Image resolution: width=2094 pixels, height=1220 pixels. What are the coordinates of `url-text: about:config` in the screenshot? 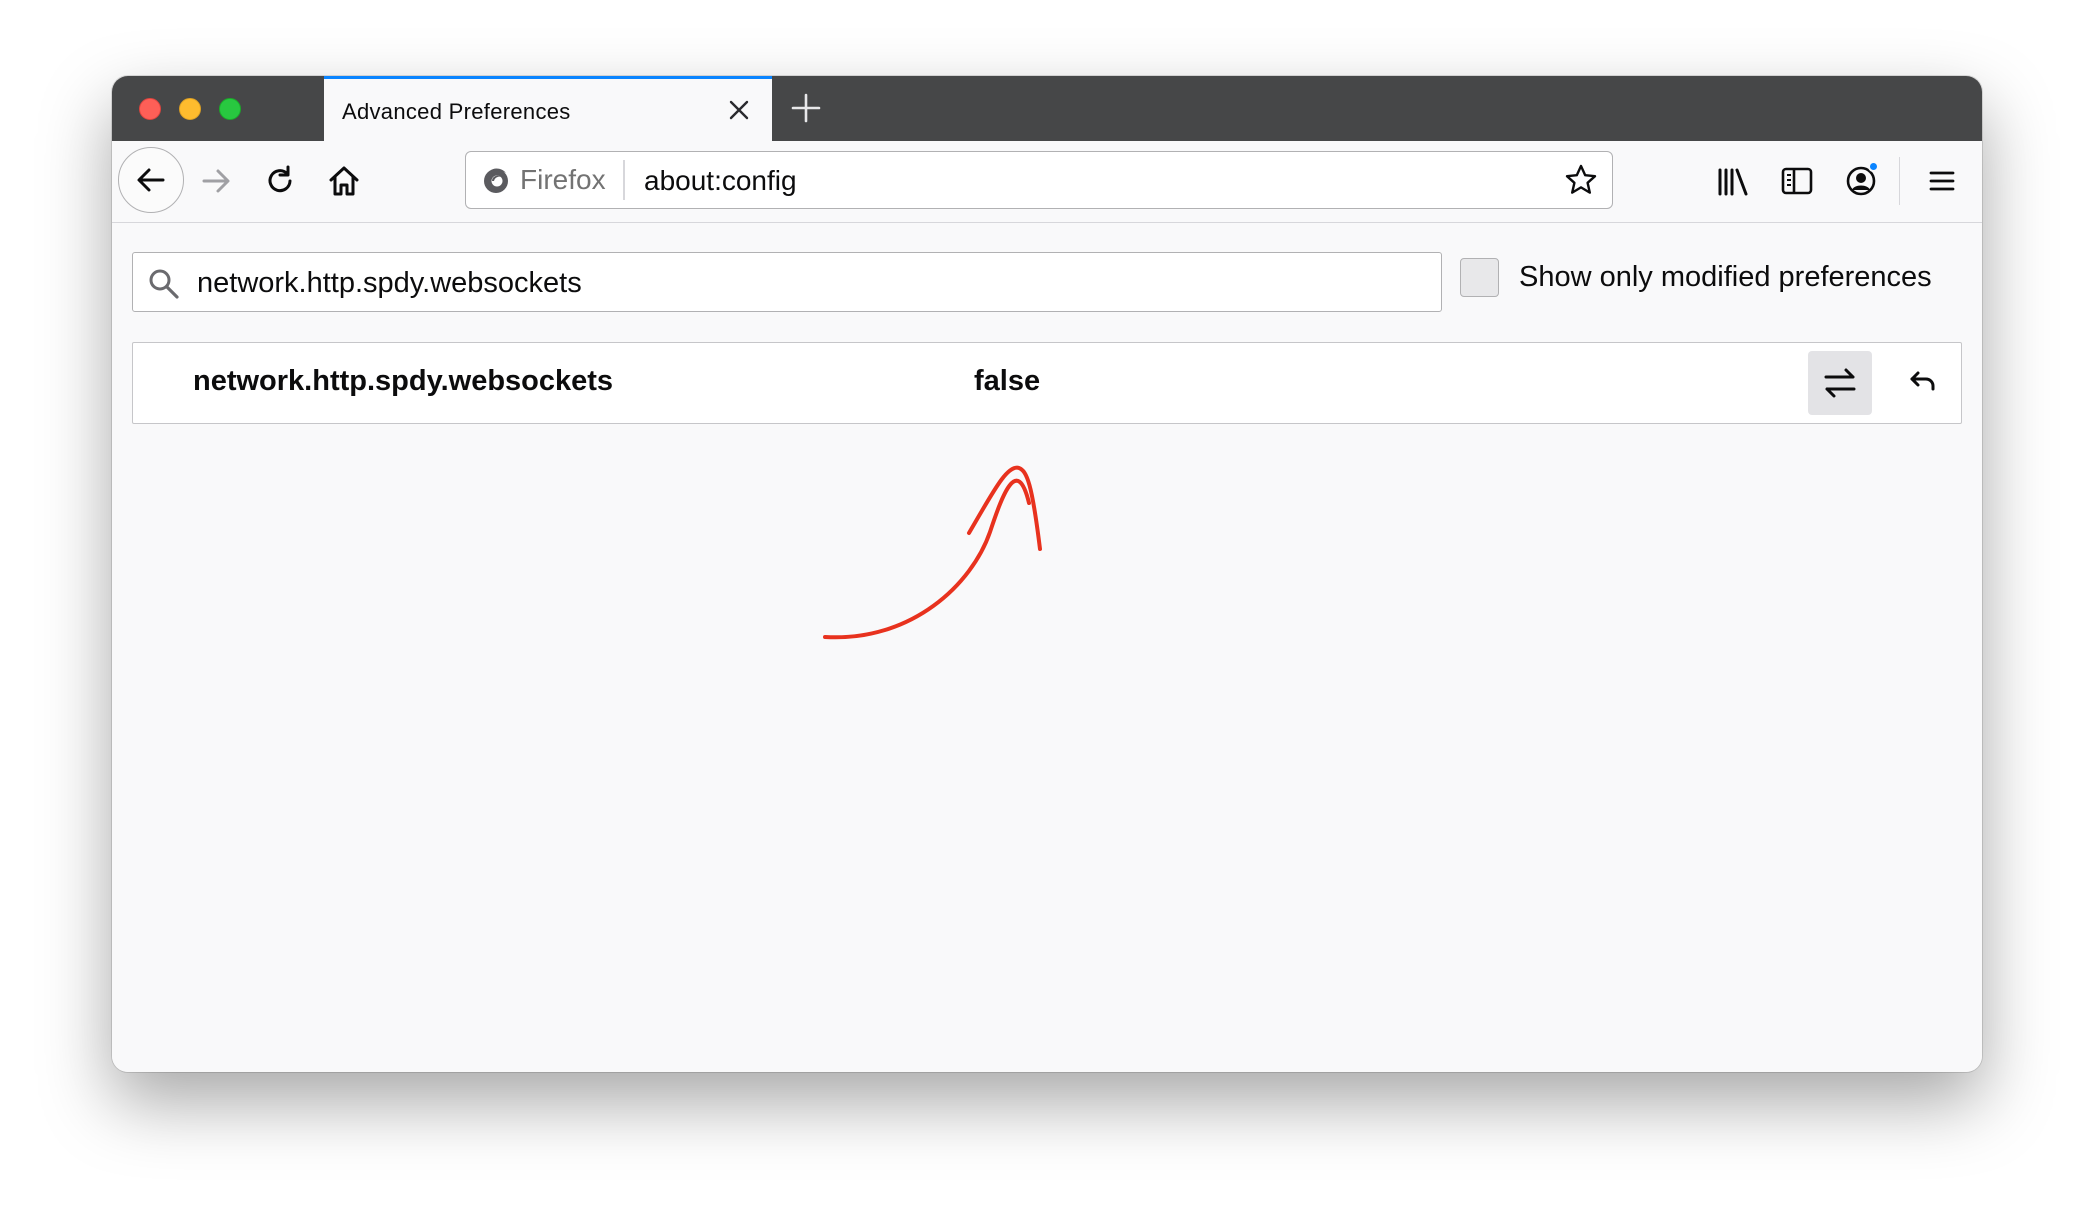 It's located at (720, 181).